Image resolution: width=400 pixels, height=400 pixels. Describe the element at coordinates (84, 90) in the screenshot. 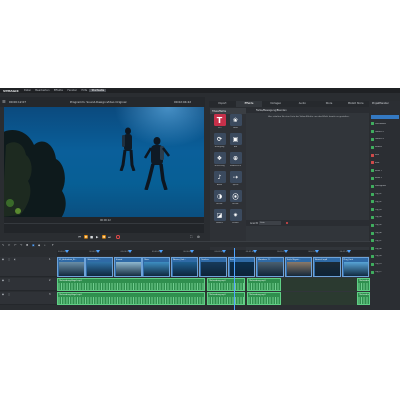

I see `menu-help: Hilfe` at that location.